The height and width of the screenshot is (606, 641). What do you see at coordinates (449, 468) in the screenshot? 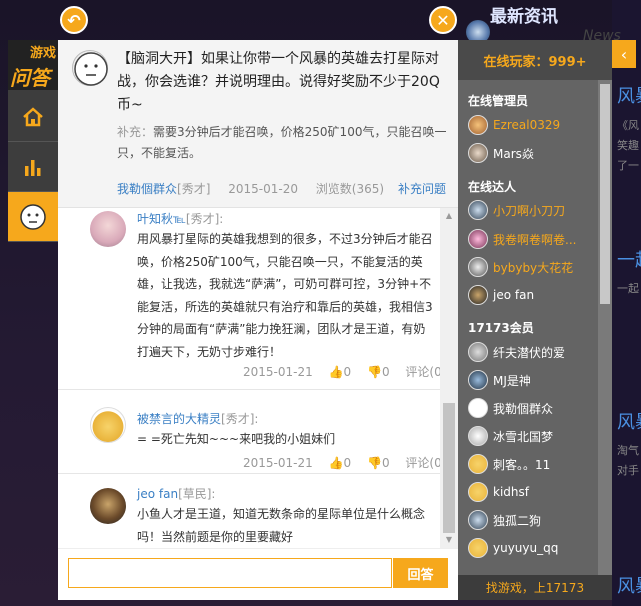
I see `answers-scroll-thumb` at bounding box center [449, 468].